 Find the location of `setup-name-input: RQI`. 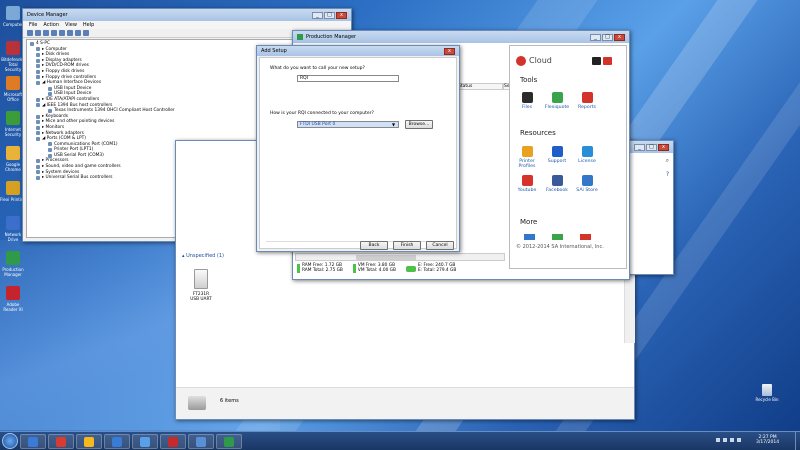

setup-name-input: RQI is located at coordinates (348, 78).